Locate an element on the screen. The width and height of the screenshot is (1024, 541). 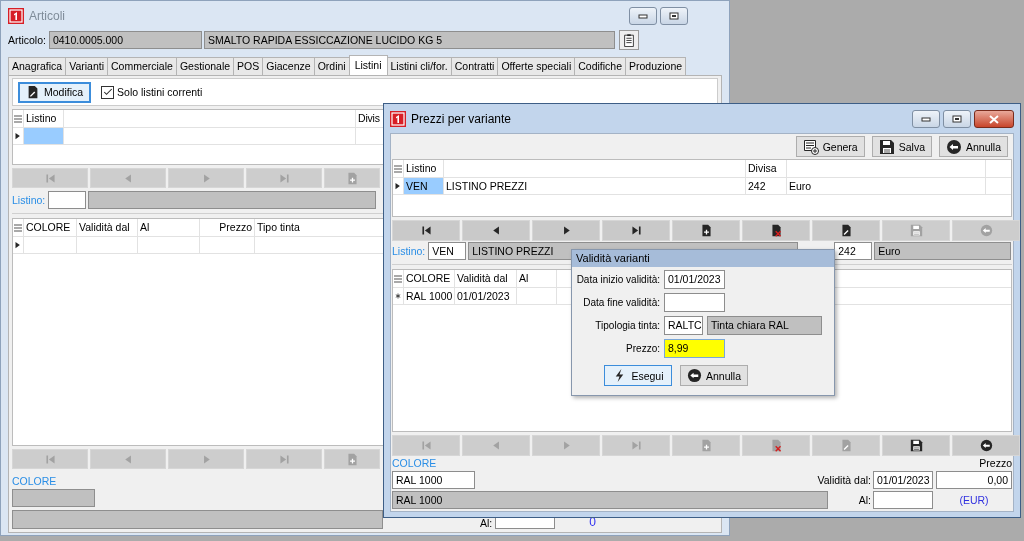
checkmark-icon is located at coordinates (107, 92).